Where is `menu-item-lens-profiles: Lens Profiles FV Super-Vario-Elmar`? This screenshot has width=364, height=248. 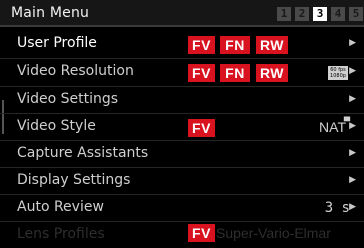
menu-item-lens-profiles: Lens Profiles FV Super-Vario-Elmar is located at coordinates (182, 235).